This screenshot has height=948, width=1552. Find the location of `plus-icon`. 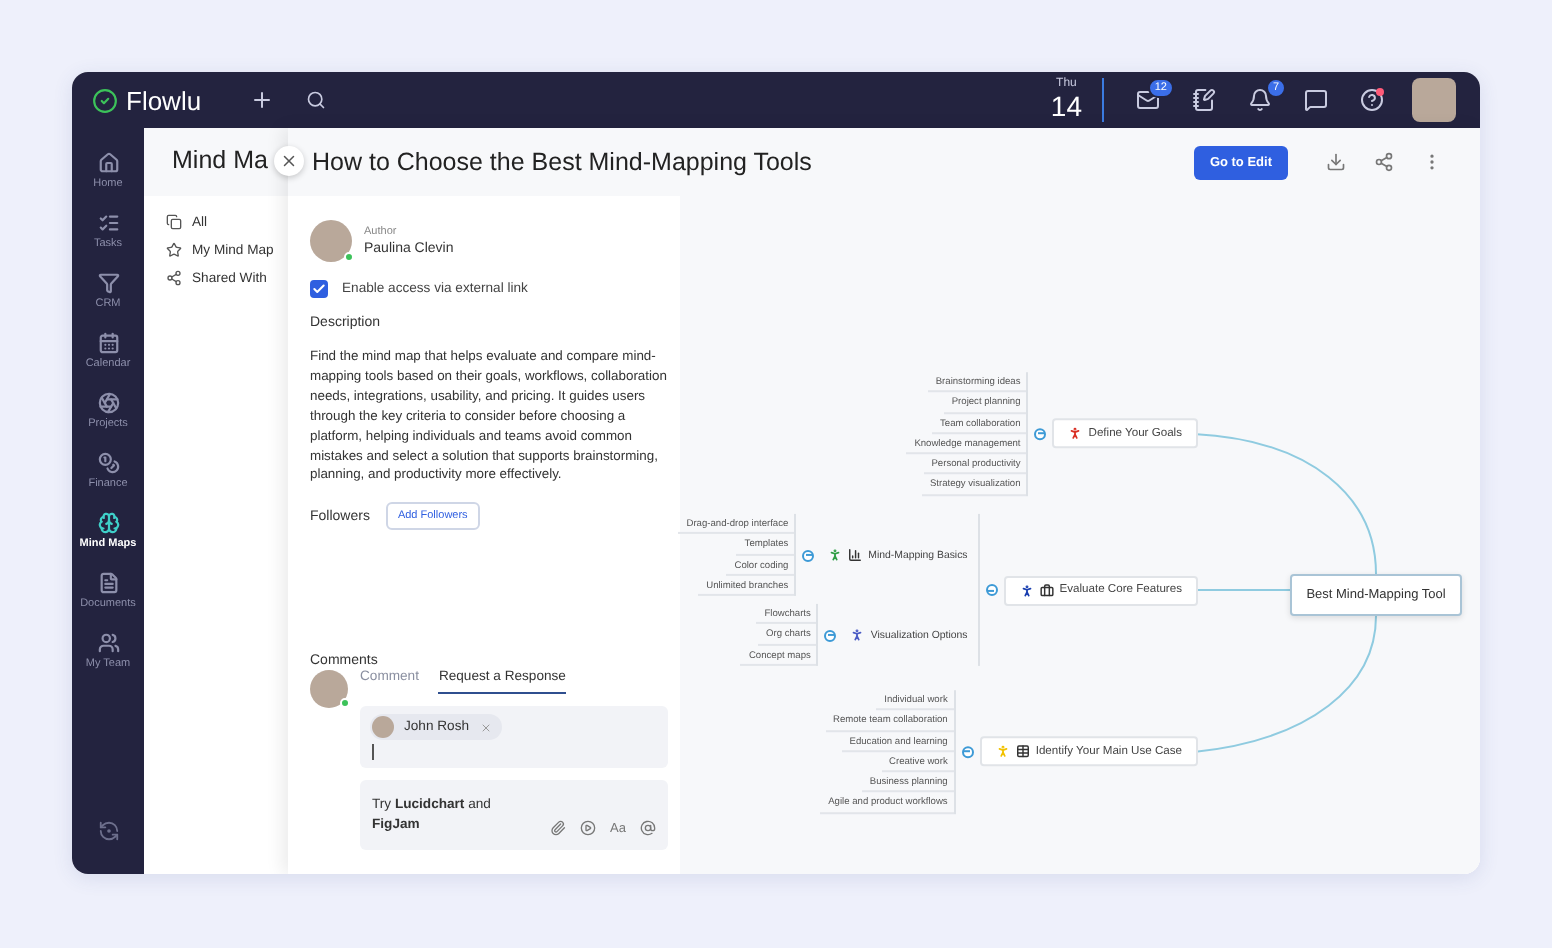

plus-icon is located at coordinates (261, 100).